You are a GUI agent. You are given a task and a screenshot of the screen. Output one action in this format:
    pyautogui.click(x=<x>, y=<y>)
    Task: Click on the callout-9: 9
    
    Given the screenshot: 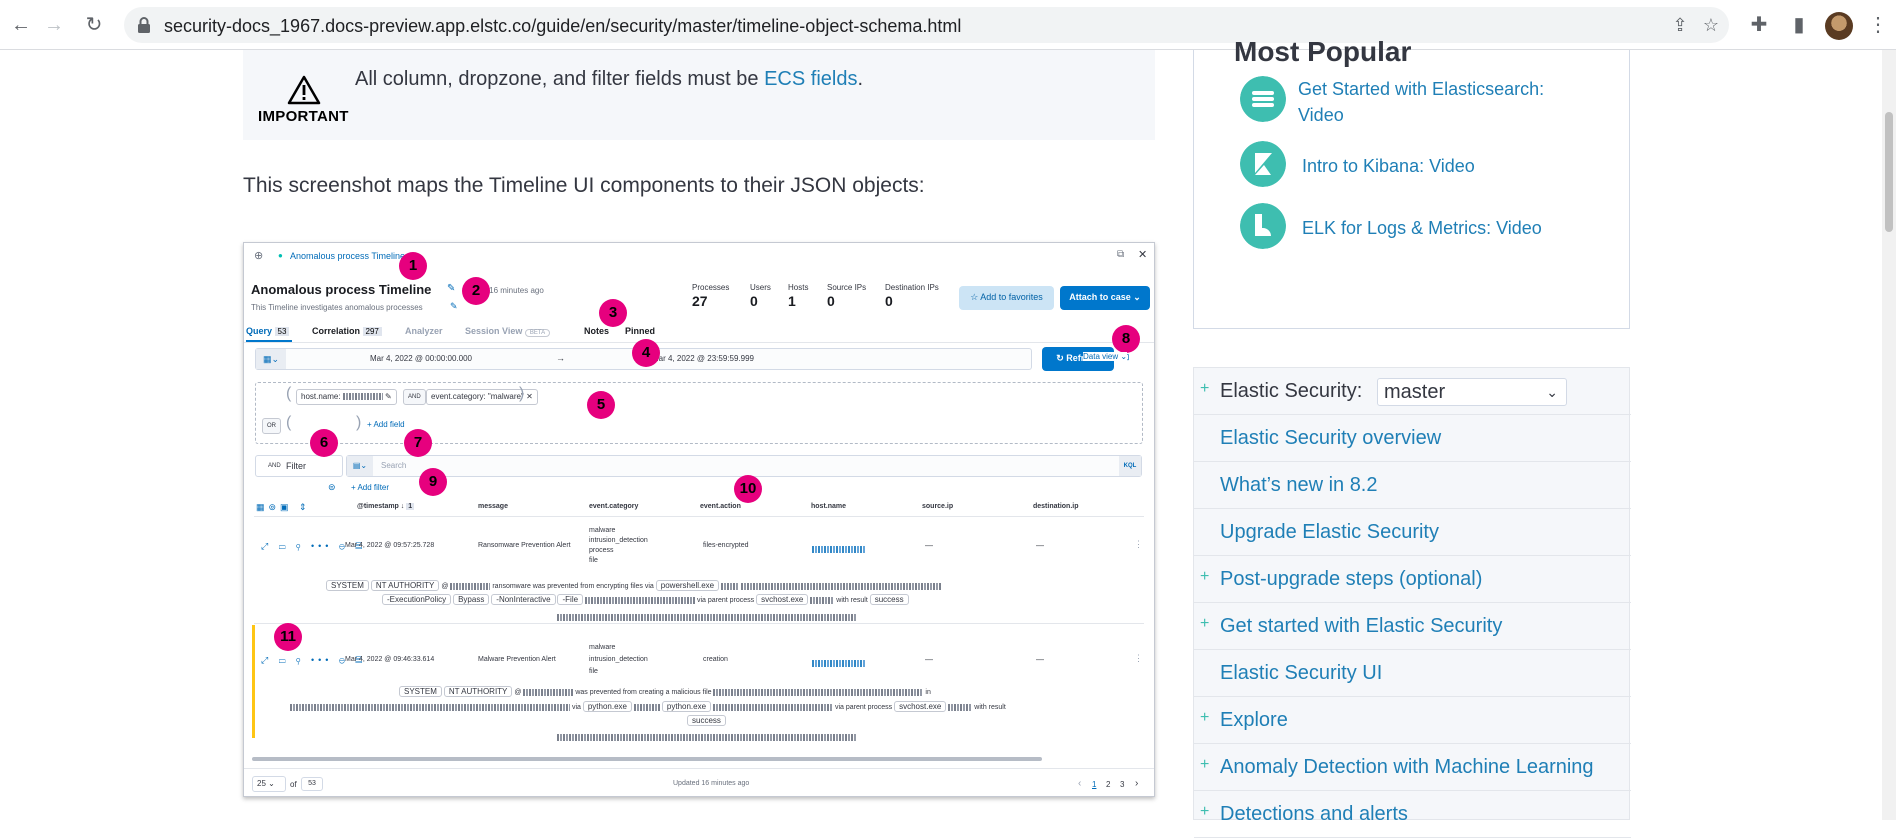 What is the action you would take?
    pyautogui.click(x=433, y=482)
    